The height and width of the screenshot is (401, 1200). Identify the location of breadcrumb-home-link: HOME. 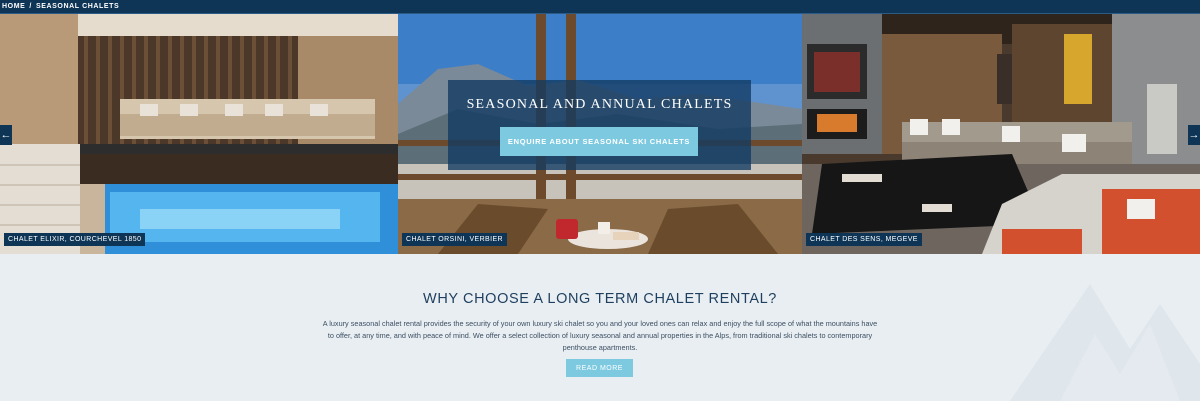
(13, 6).